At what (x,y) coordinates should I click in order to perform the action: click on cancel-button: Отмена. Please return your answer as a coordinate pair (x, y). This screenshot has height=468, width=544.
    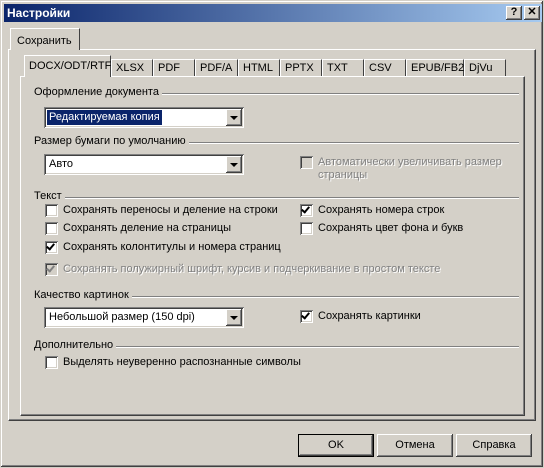
    Looking at the image, I should click on (415, 445).